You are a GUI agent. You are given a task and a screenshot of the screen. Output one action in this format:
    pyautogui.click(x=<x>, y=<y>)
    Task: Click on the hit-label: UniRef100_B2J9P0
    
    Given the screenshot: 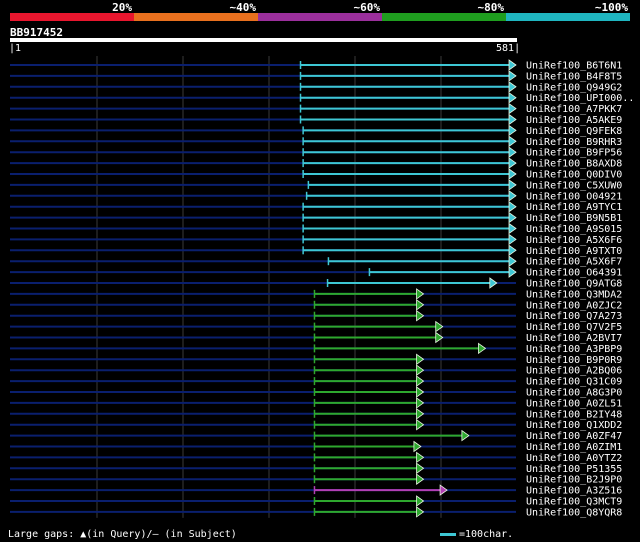 What is the action you would take?
    pyautogui.click(x=574, y=480)
    